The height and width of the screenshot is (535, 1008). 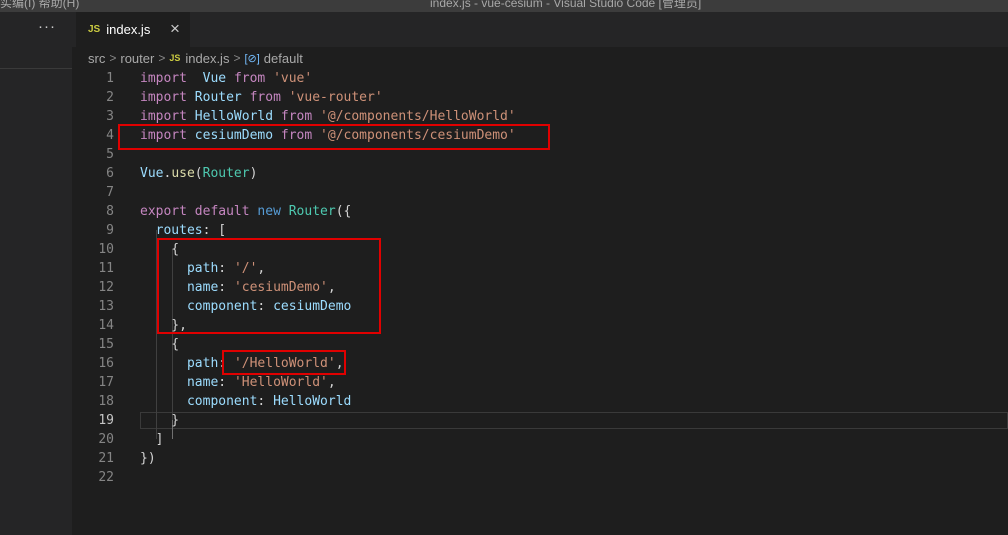 I want to click on code-line: 21}), so click(x=540, y=458).